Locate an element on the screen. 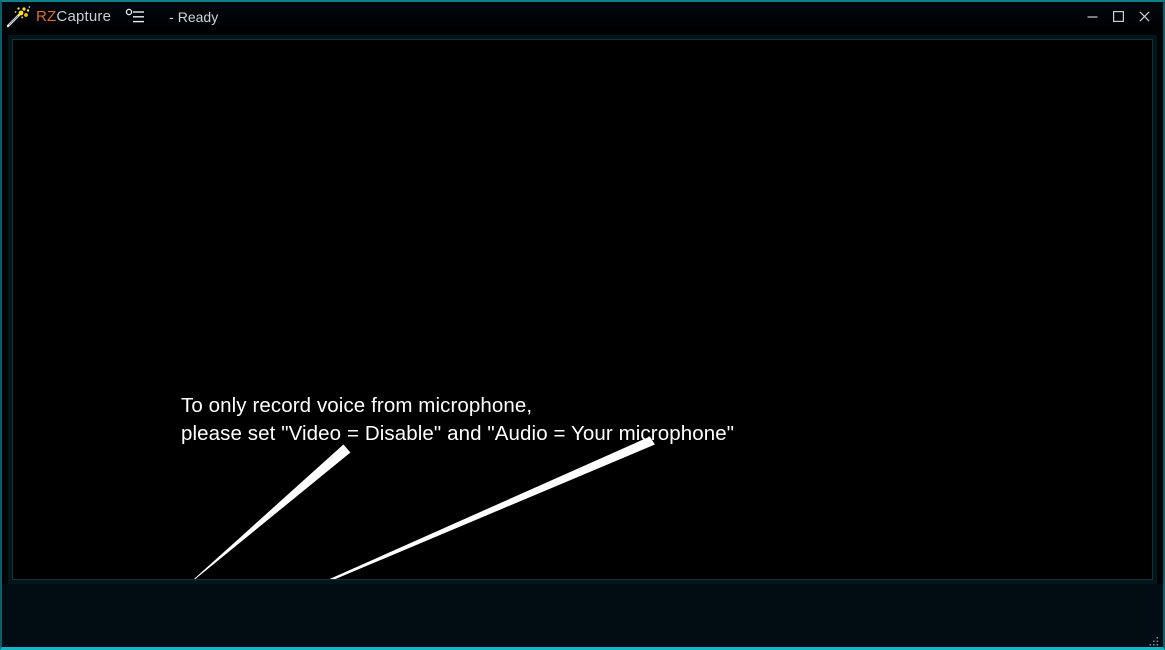 The height and width of the screenshot is (650, 1165). app-title-prefix: RZ is located at coordinates (46, 16).